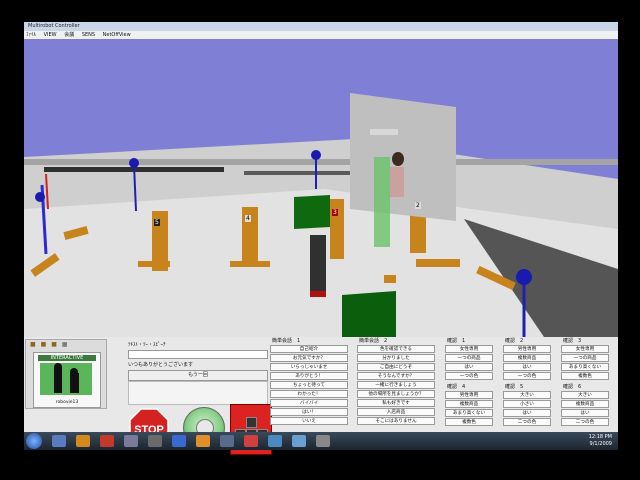 This screenshot has height=480, width=640. I want to click on marker-2: 2, so click(418, 205).